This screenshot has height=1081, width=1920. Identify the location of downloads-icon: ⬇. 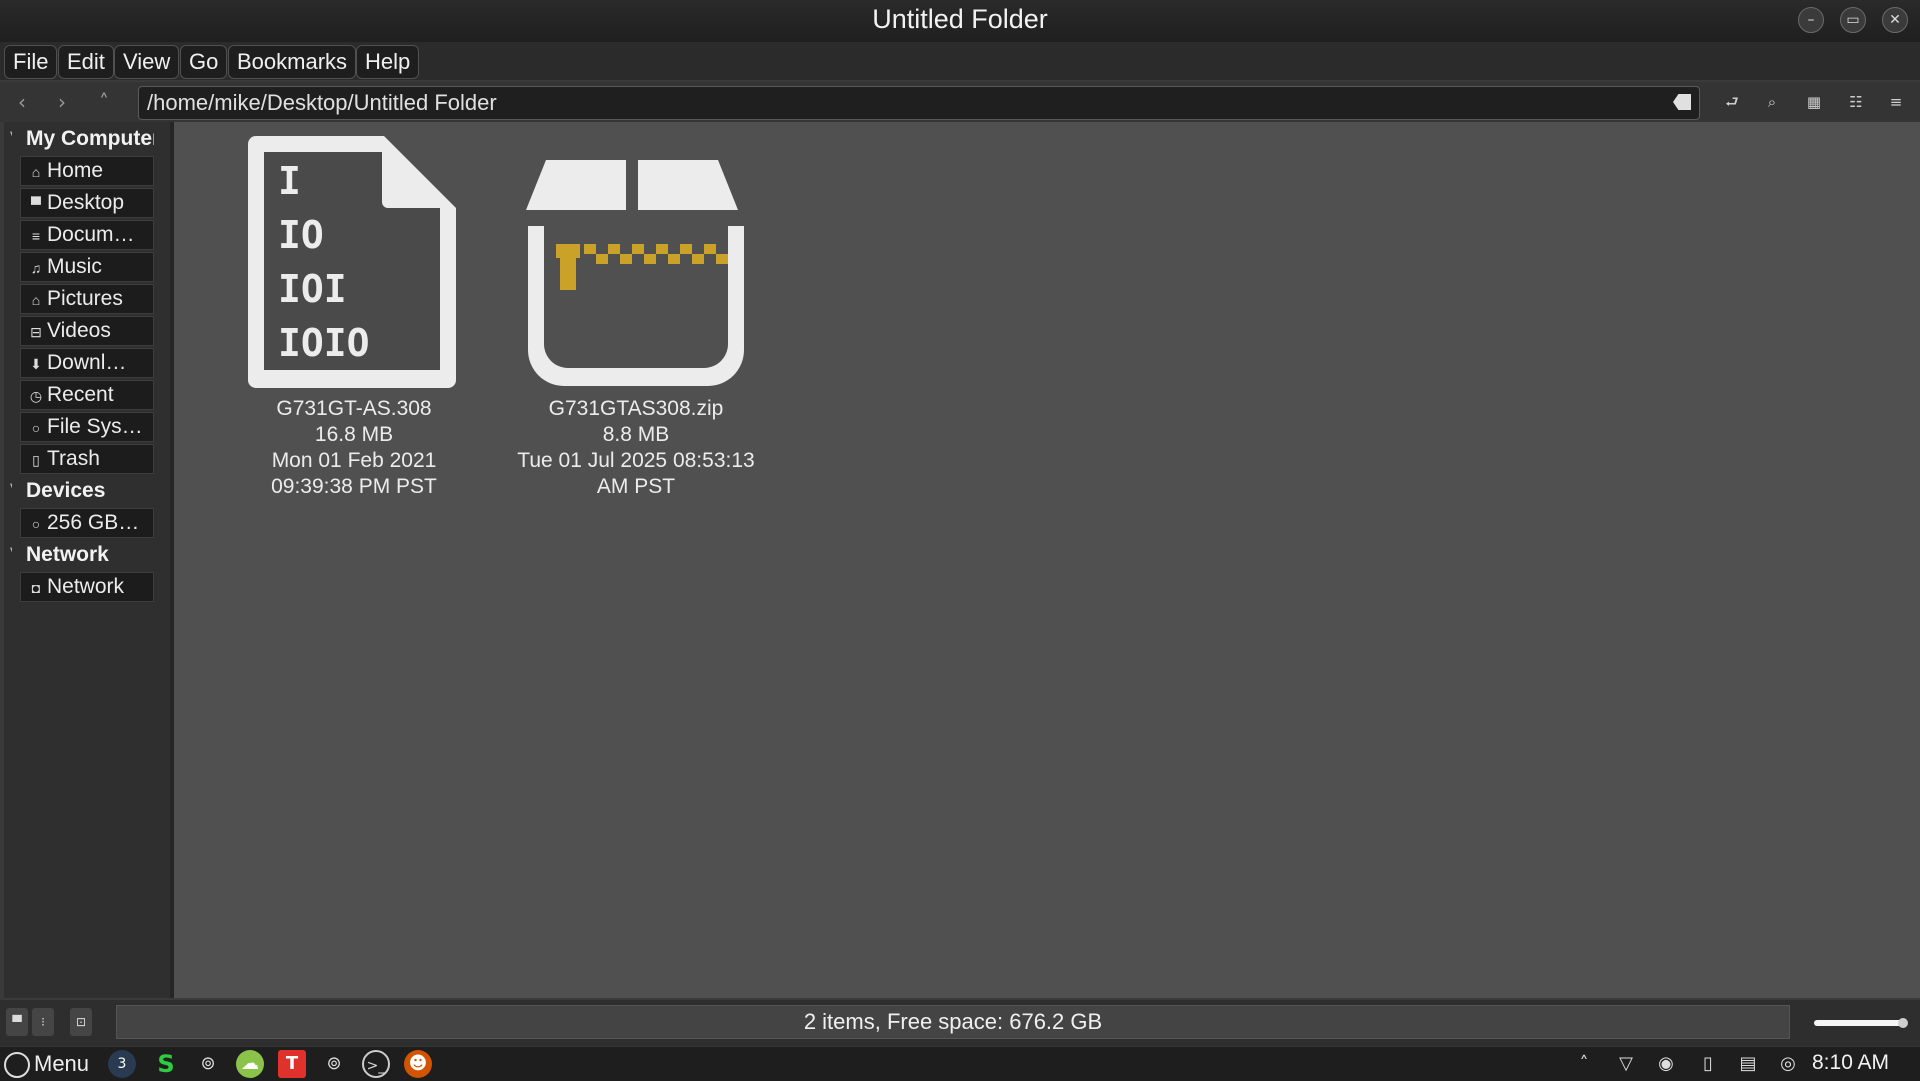
(36, 364).